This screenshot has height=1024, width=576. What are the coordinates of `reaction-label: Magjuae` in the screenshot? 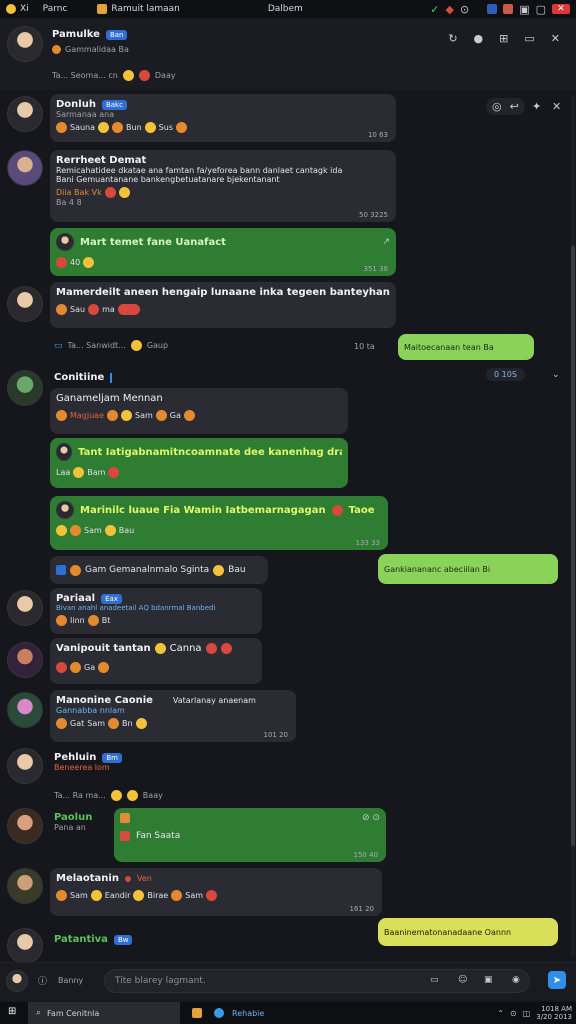 It's located at (87, 415).